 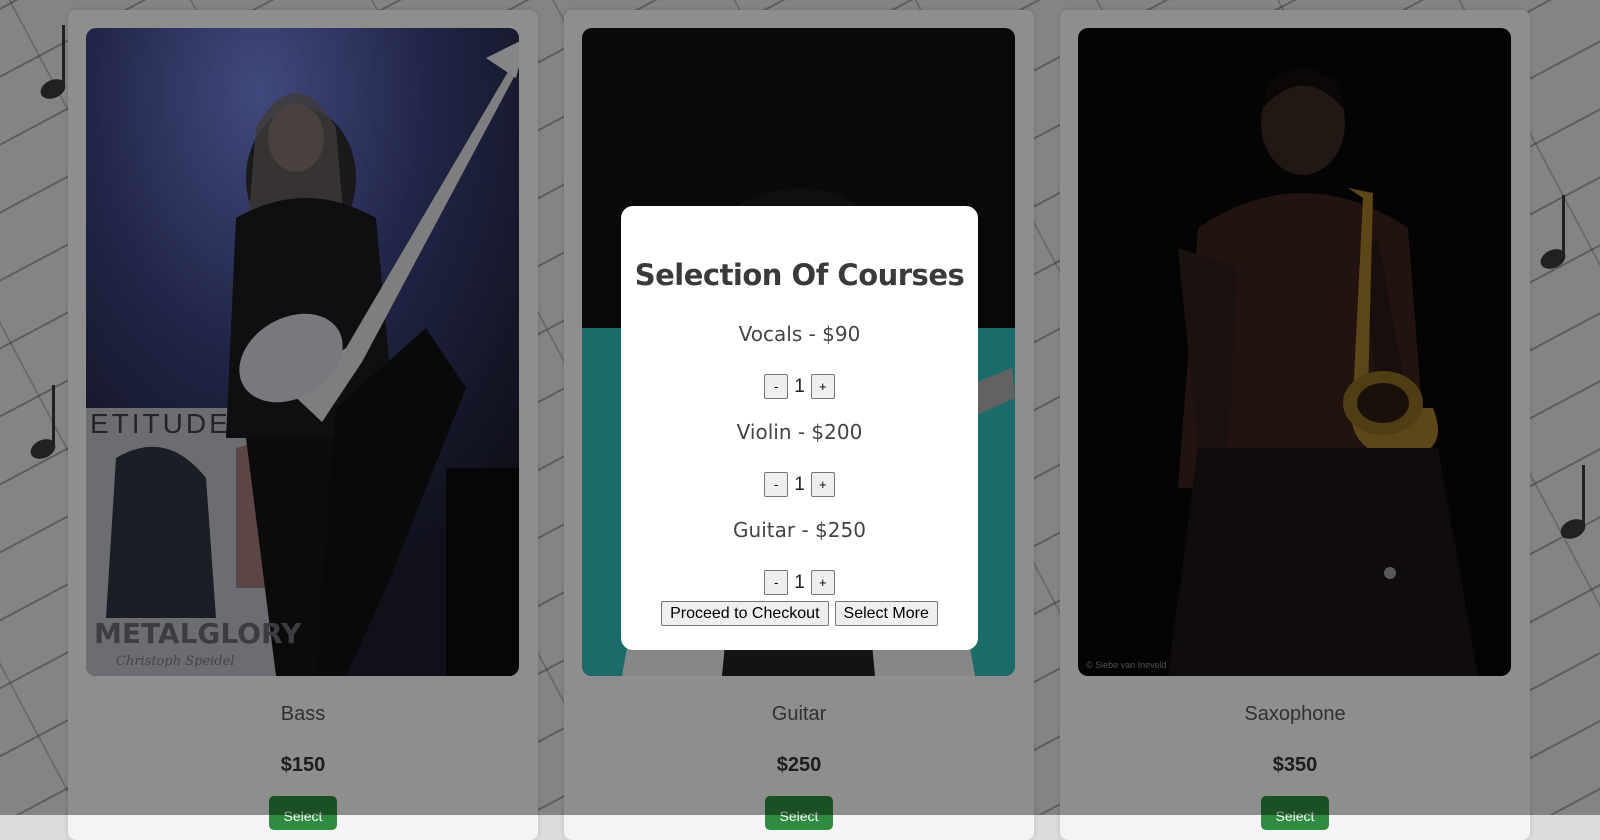 I want to click on modal-actions: Proceed to Checkout Select More, so click(x=799, y=613).